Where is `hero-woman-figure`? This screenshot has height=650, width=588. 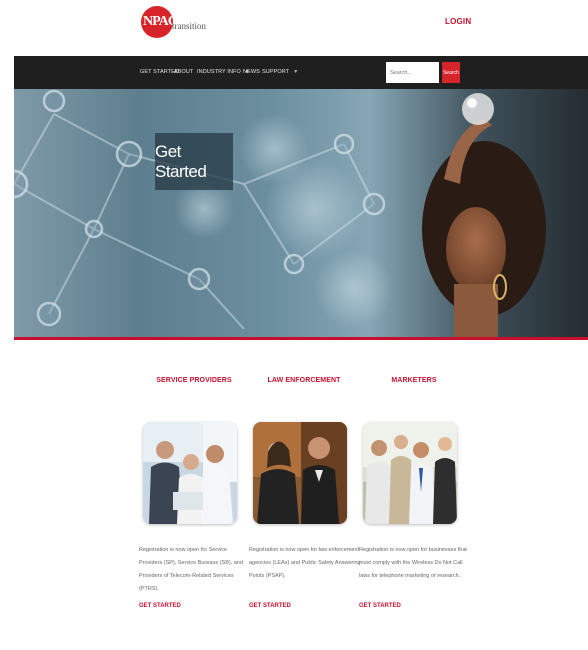
hero-woman-figure is located at coordinates (484, 215).